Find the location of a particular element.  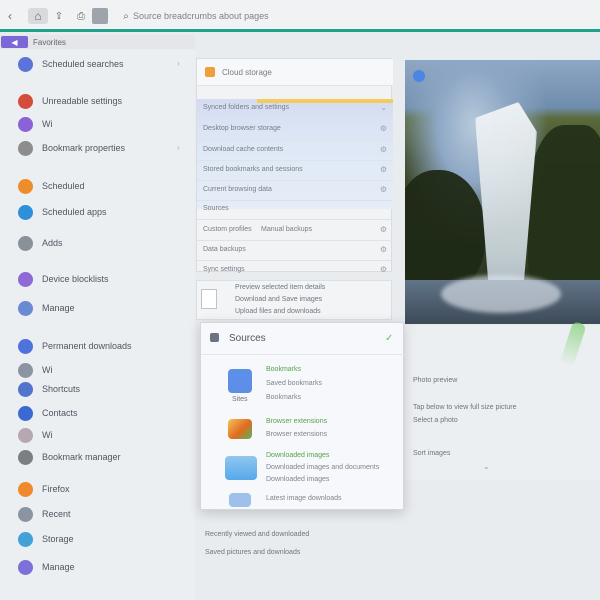

panel-row-label: Download cache contents is located at coordinates (243, 149).